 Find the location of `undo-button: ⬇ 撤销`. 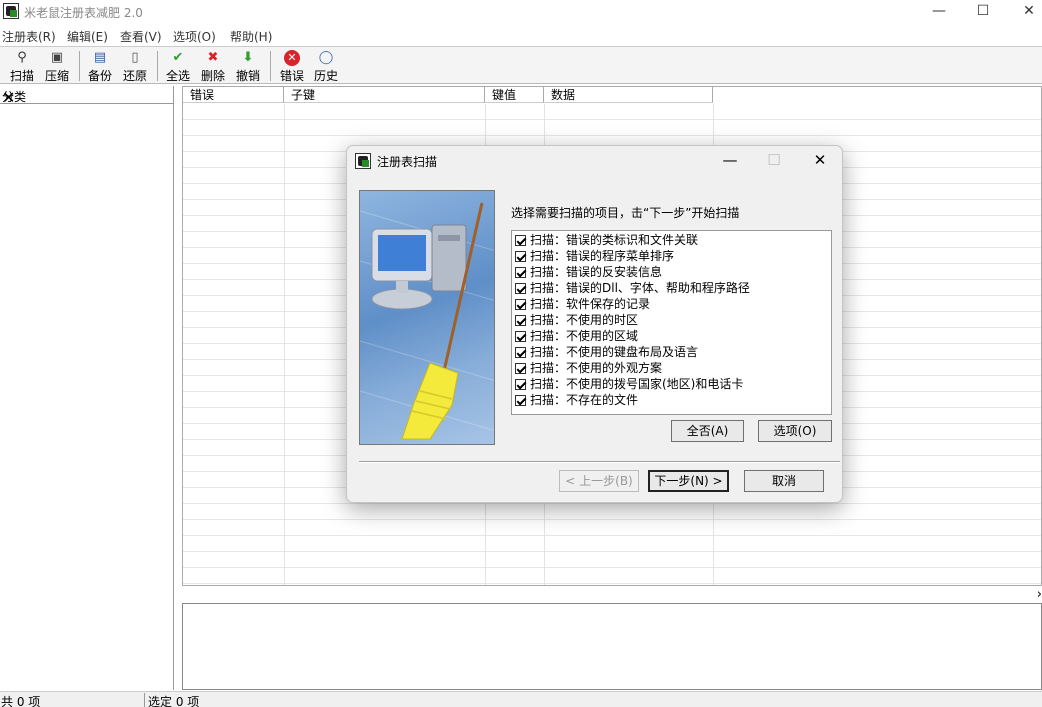

undo-button: ⬇ 撤销 is located at coordinates (248, 66).